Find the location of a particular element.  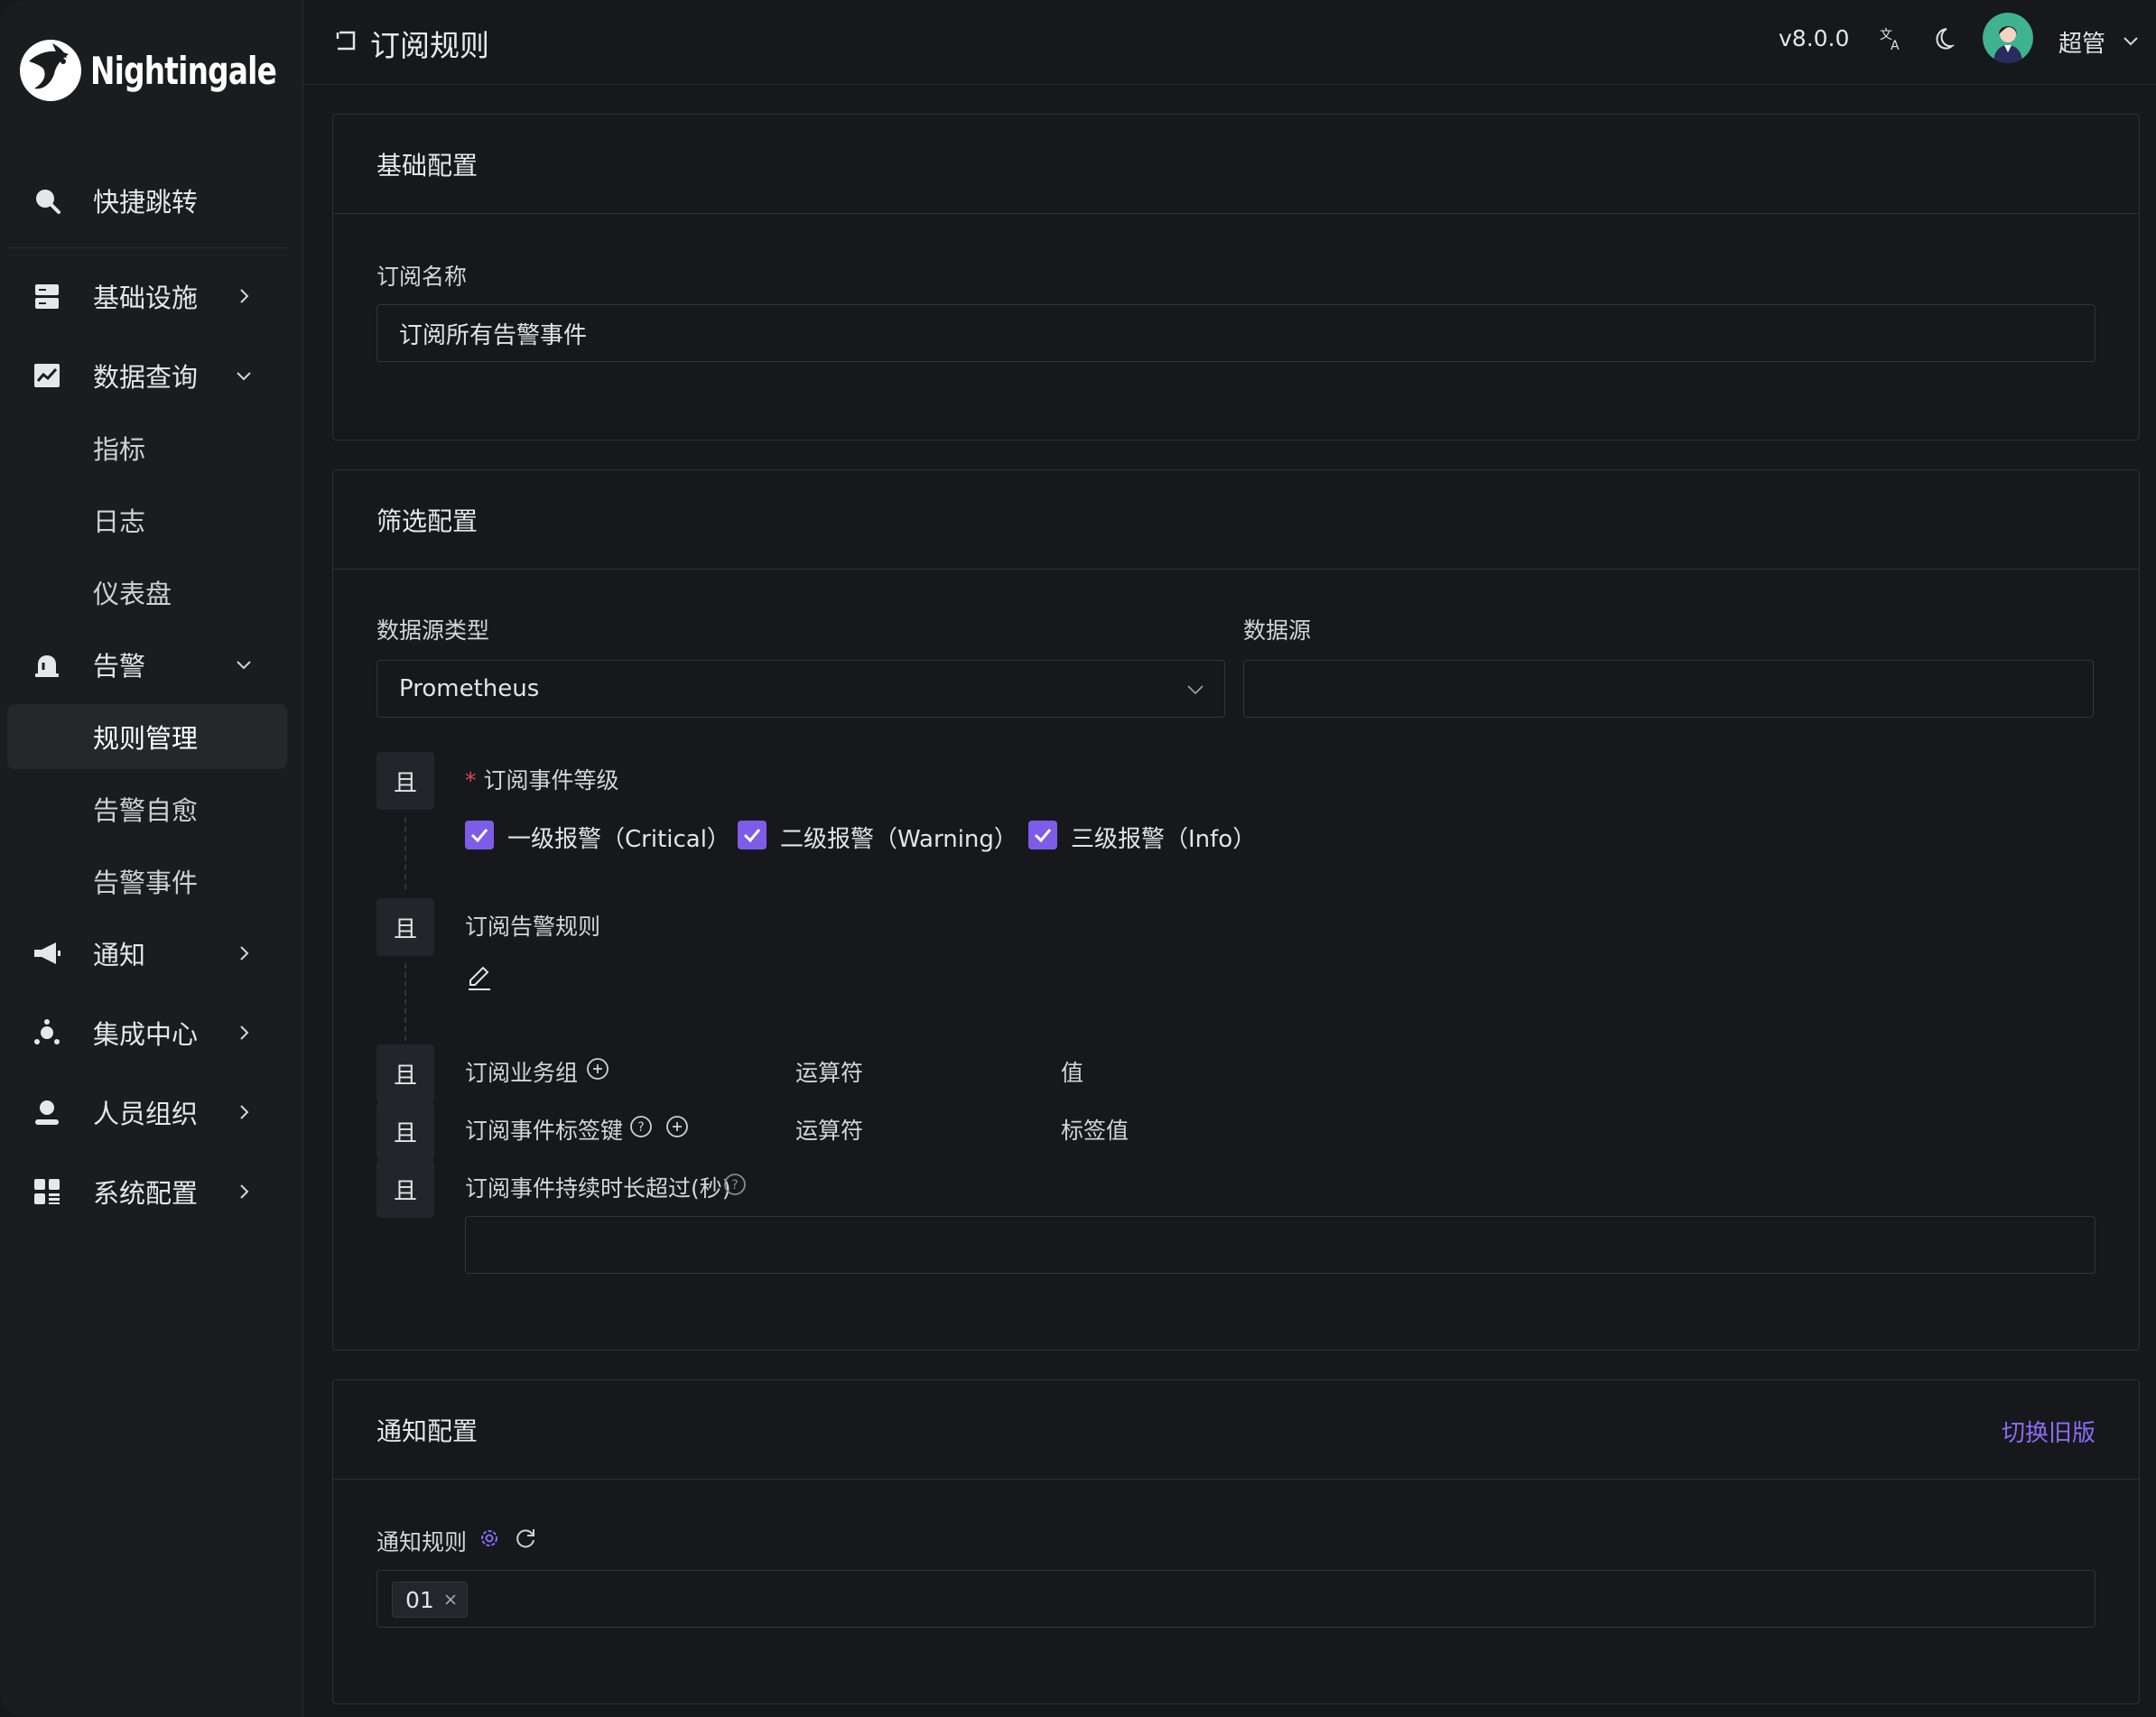

username: 超管 is located at coordinates (2081, 42).